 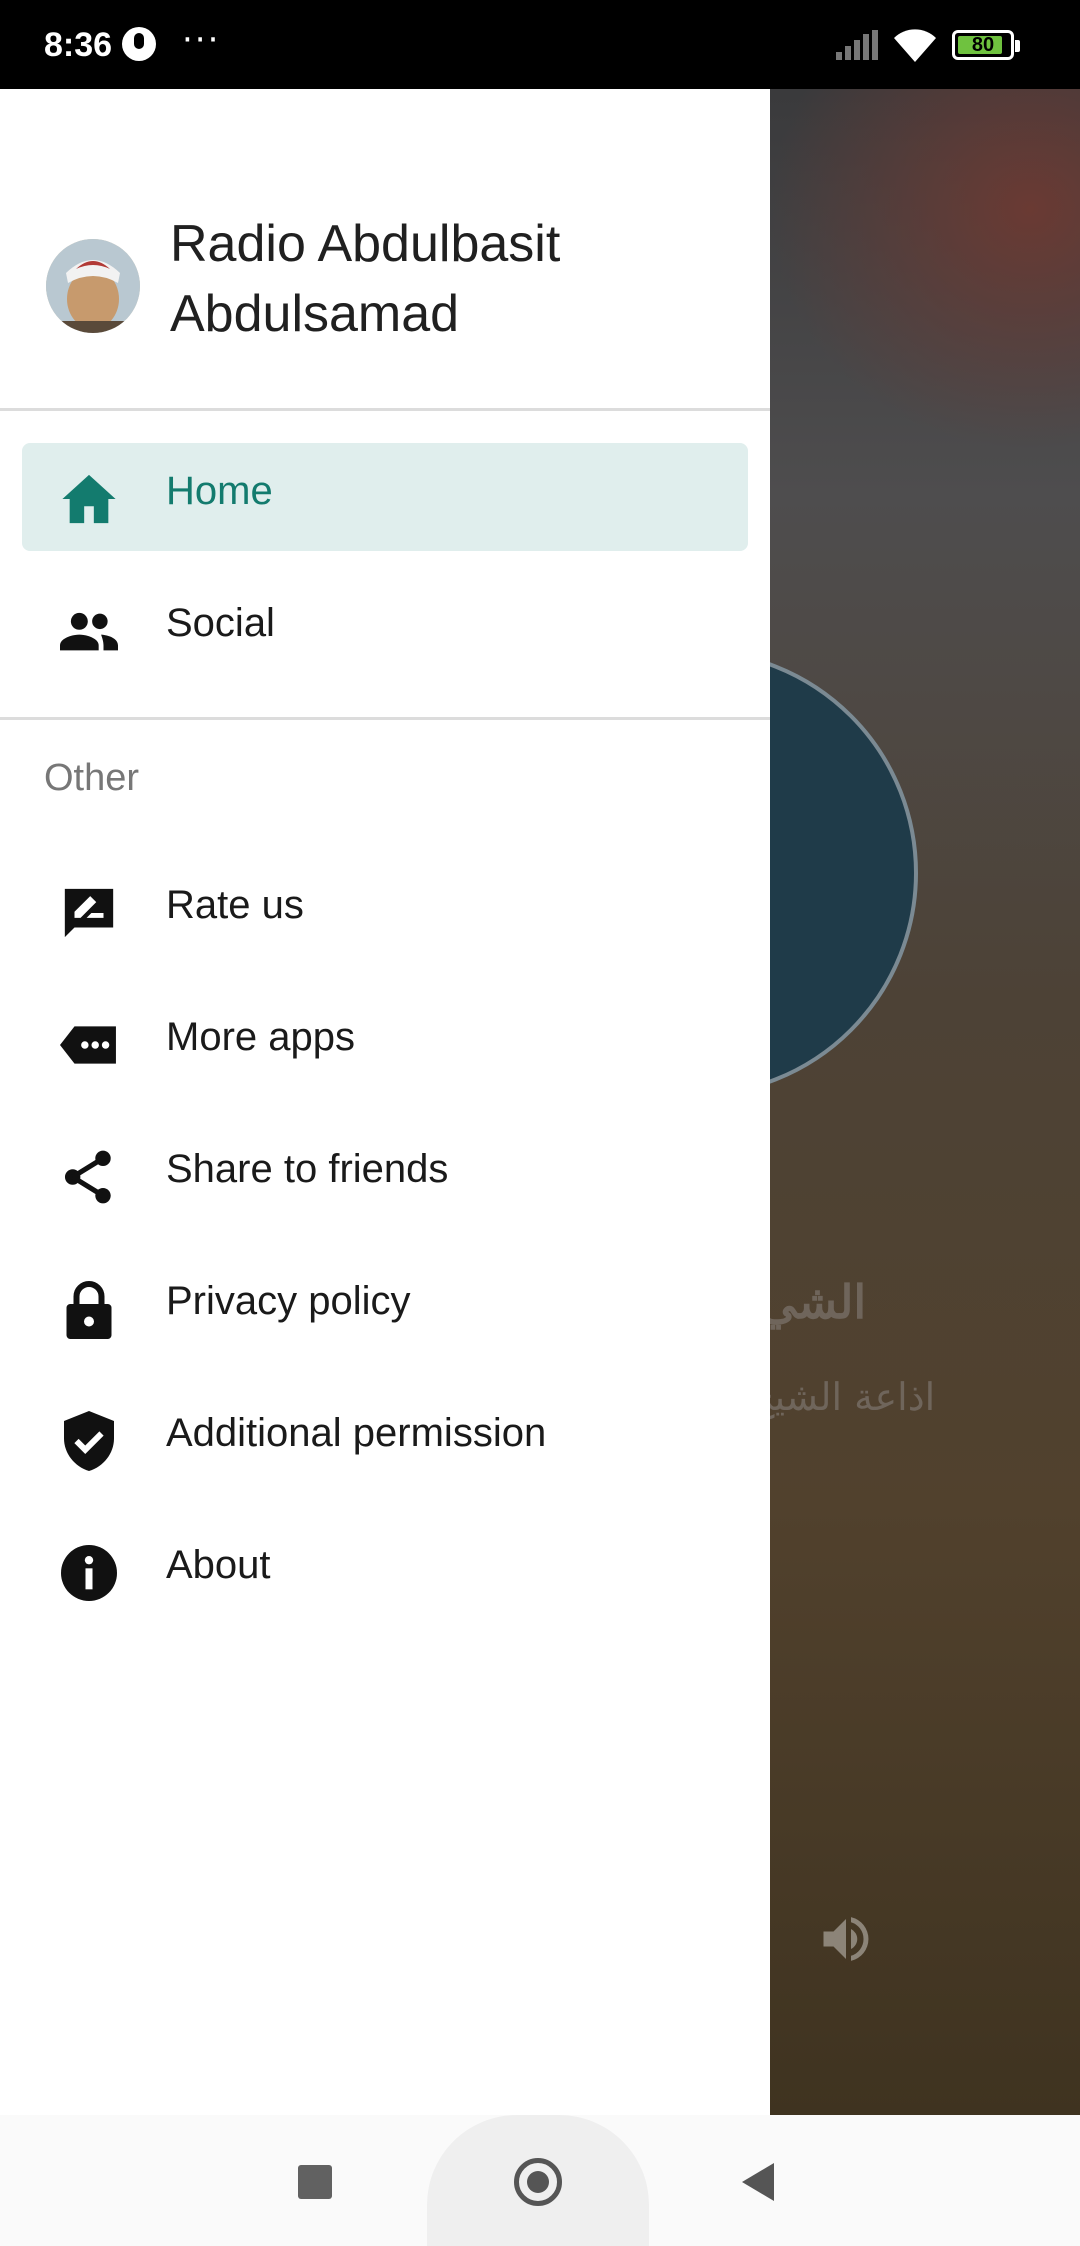 What do you see at coordinates (89, 499) in the screenshot?
I see `home-icon` at bounding box center [89, 499].